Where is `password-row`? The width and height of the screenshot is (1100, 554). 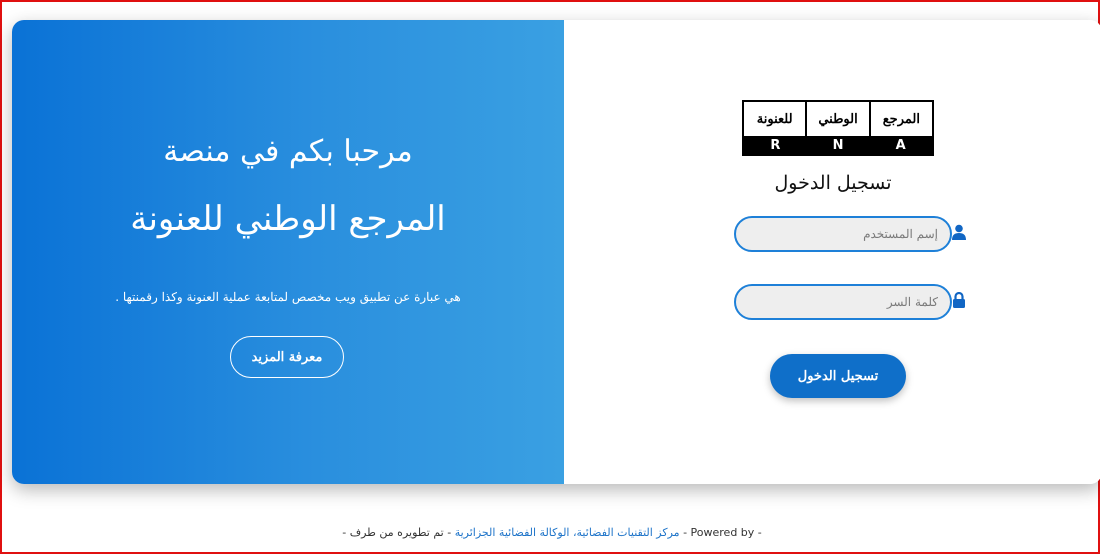
password-row is located at coordinates (854, 302).